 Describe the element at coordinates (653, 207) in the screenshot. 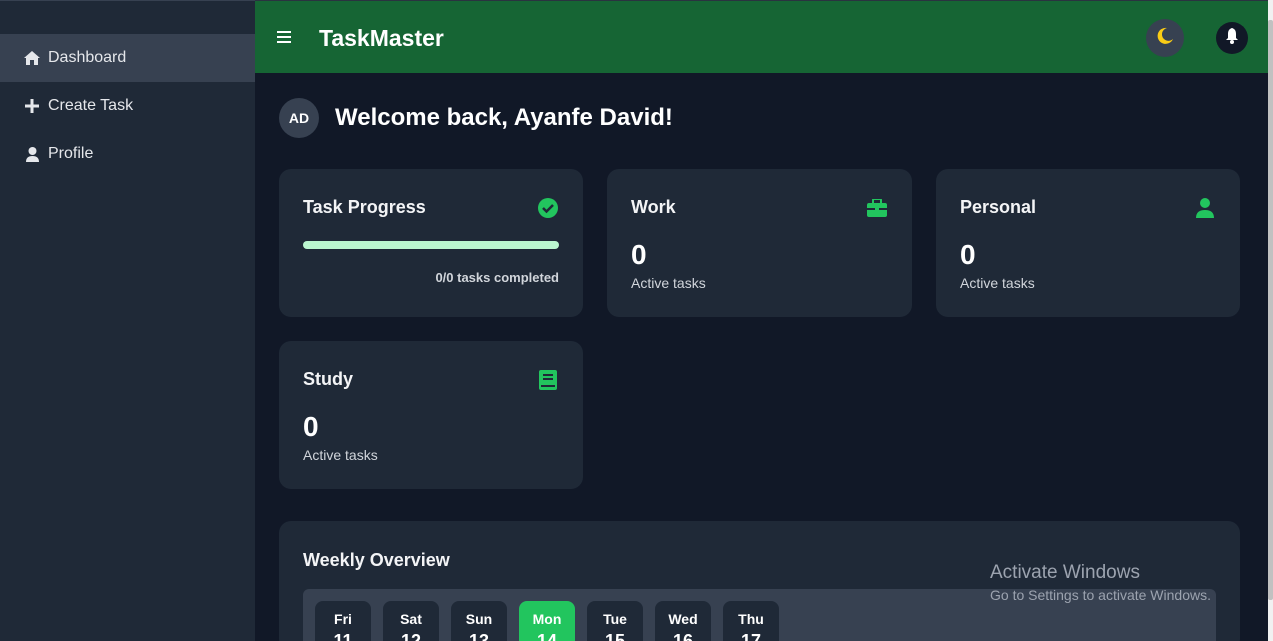

I see `card-title: Work` at that location.